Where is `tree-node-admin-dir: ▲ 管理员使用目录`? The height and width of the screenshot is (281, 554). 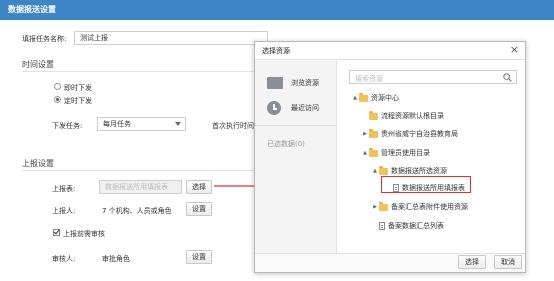 tree-node-admin-dir: ▲ 管理员使用目录 is located at coordinates (395, 152).